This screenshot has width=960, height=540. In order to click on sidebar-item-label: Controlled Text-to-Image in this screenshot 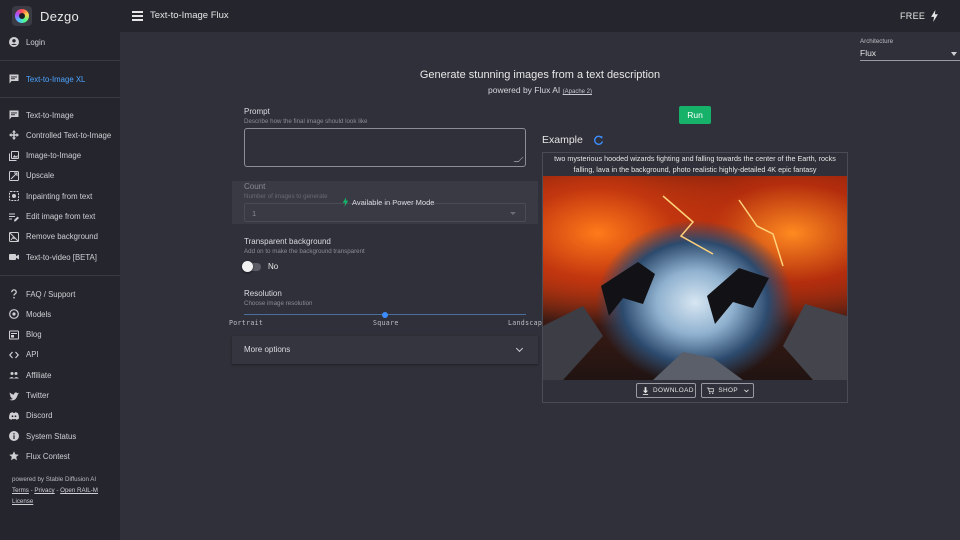, I will do `click(69, 135)`.